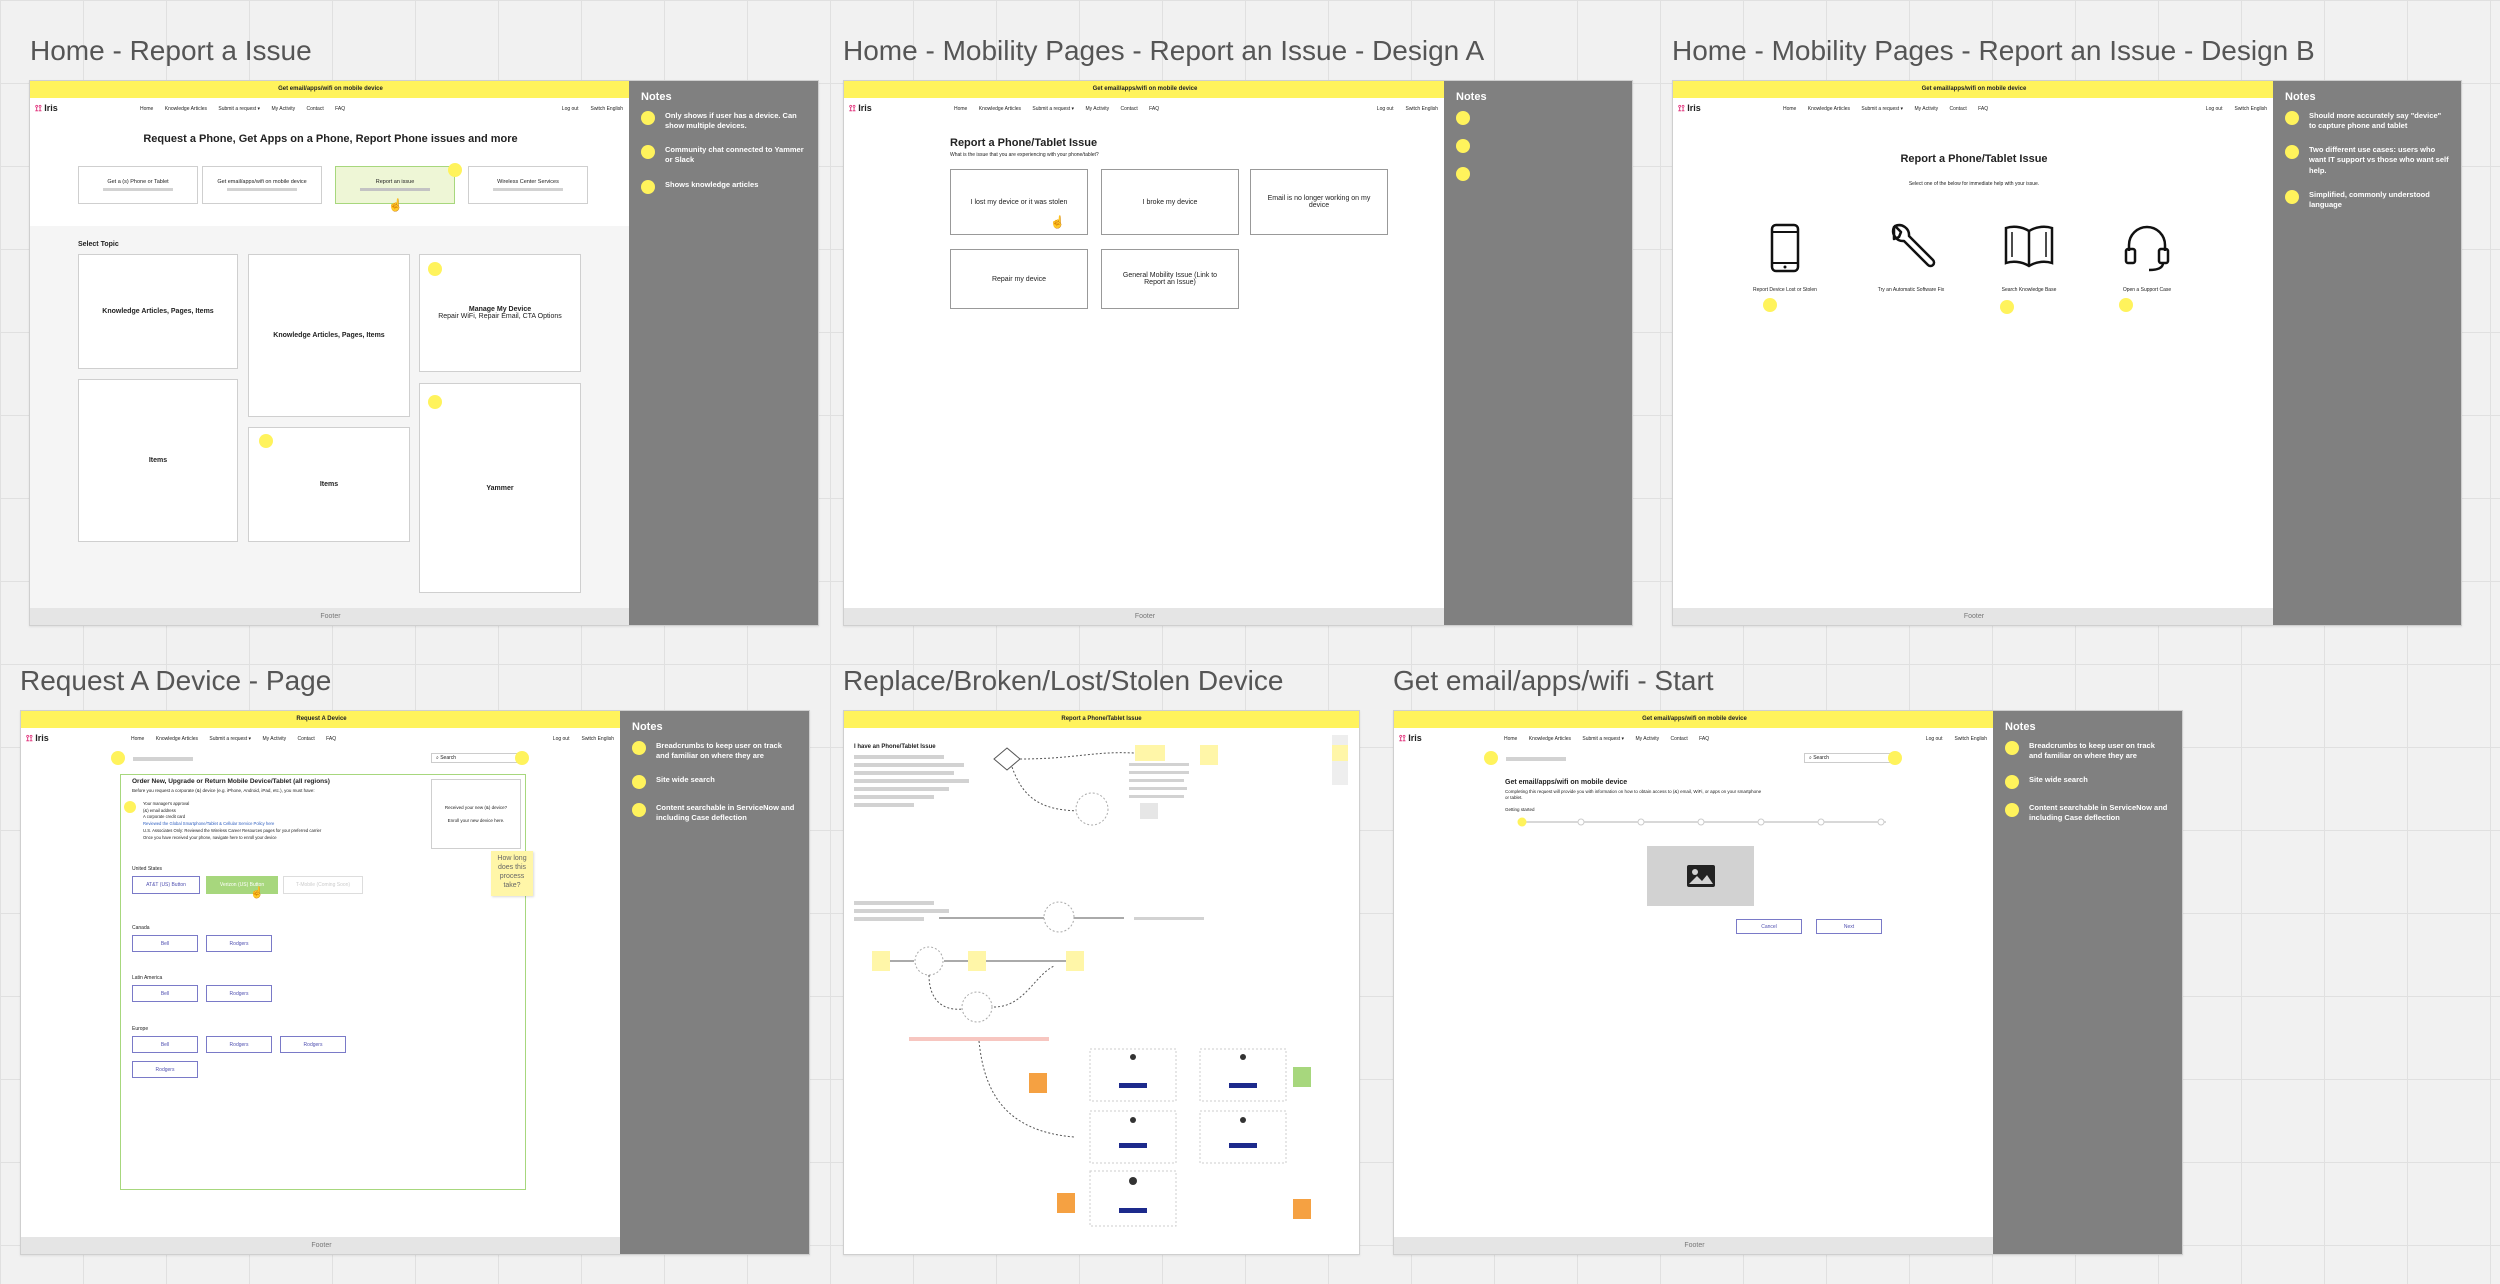  I want to click on att-button: AT&T (US) Button, so click(166, 885).